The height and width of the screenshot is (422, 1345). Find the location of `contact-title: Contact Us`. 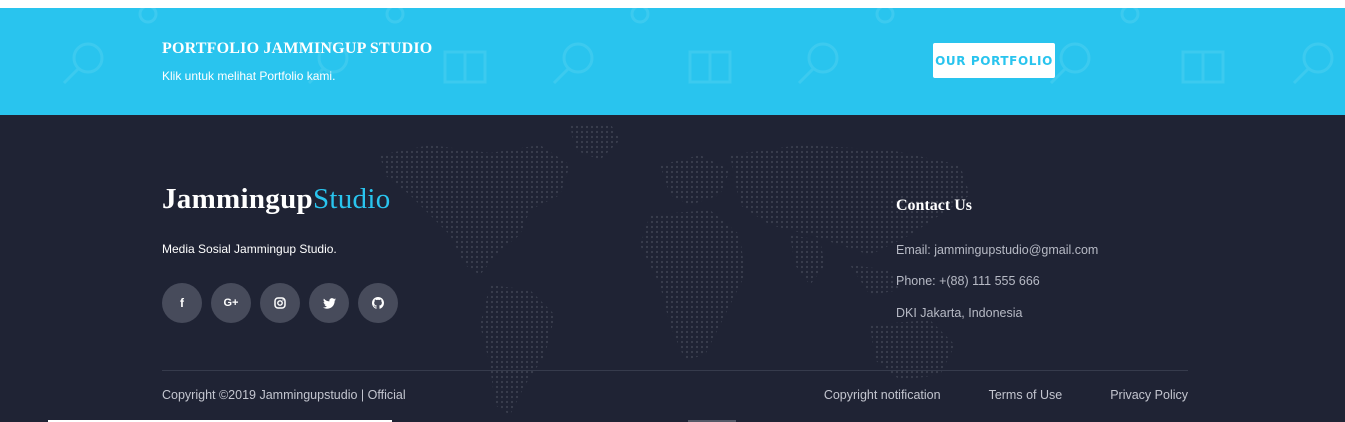

contact-title: Contact Us is located at coordinates (934, 205).